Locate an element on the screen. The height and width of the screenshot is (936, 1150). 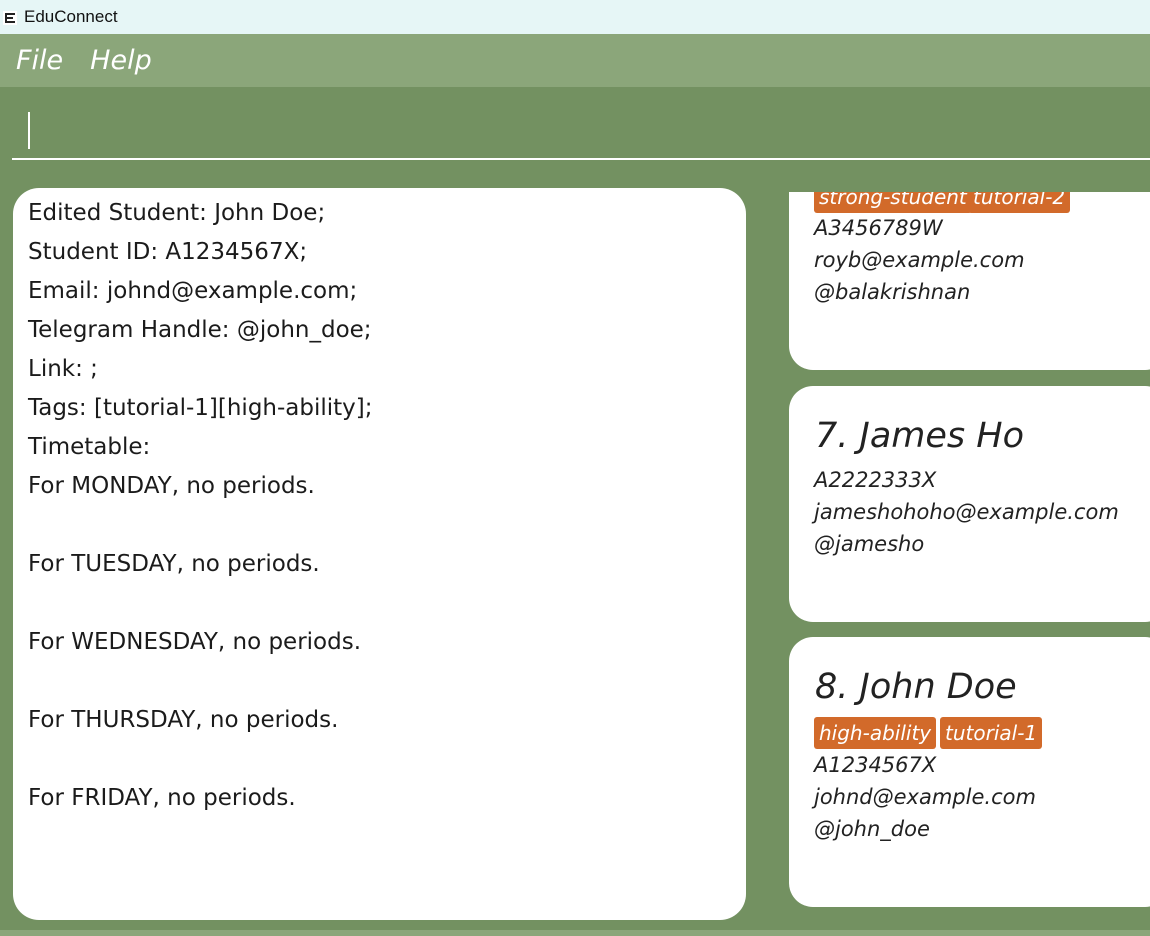
student-handle: @balakrishnan is located at coordinates (892, 292).